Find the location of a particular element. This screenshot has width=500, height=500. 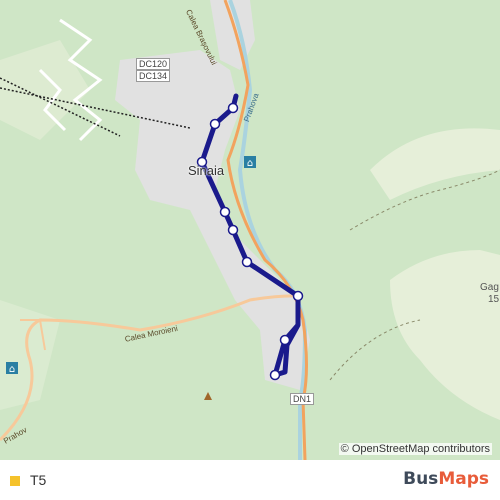

route-name: T5 is located at coordinates (38, 480).